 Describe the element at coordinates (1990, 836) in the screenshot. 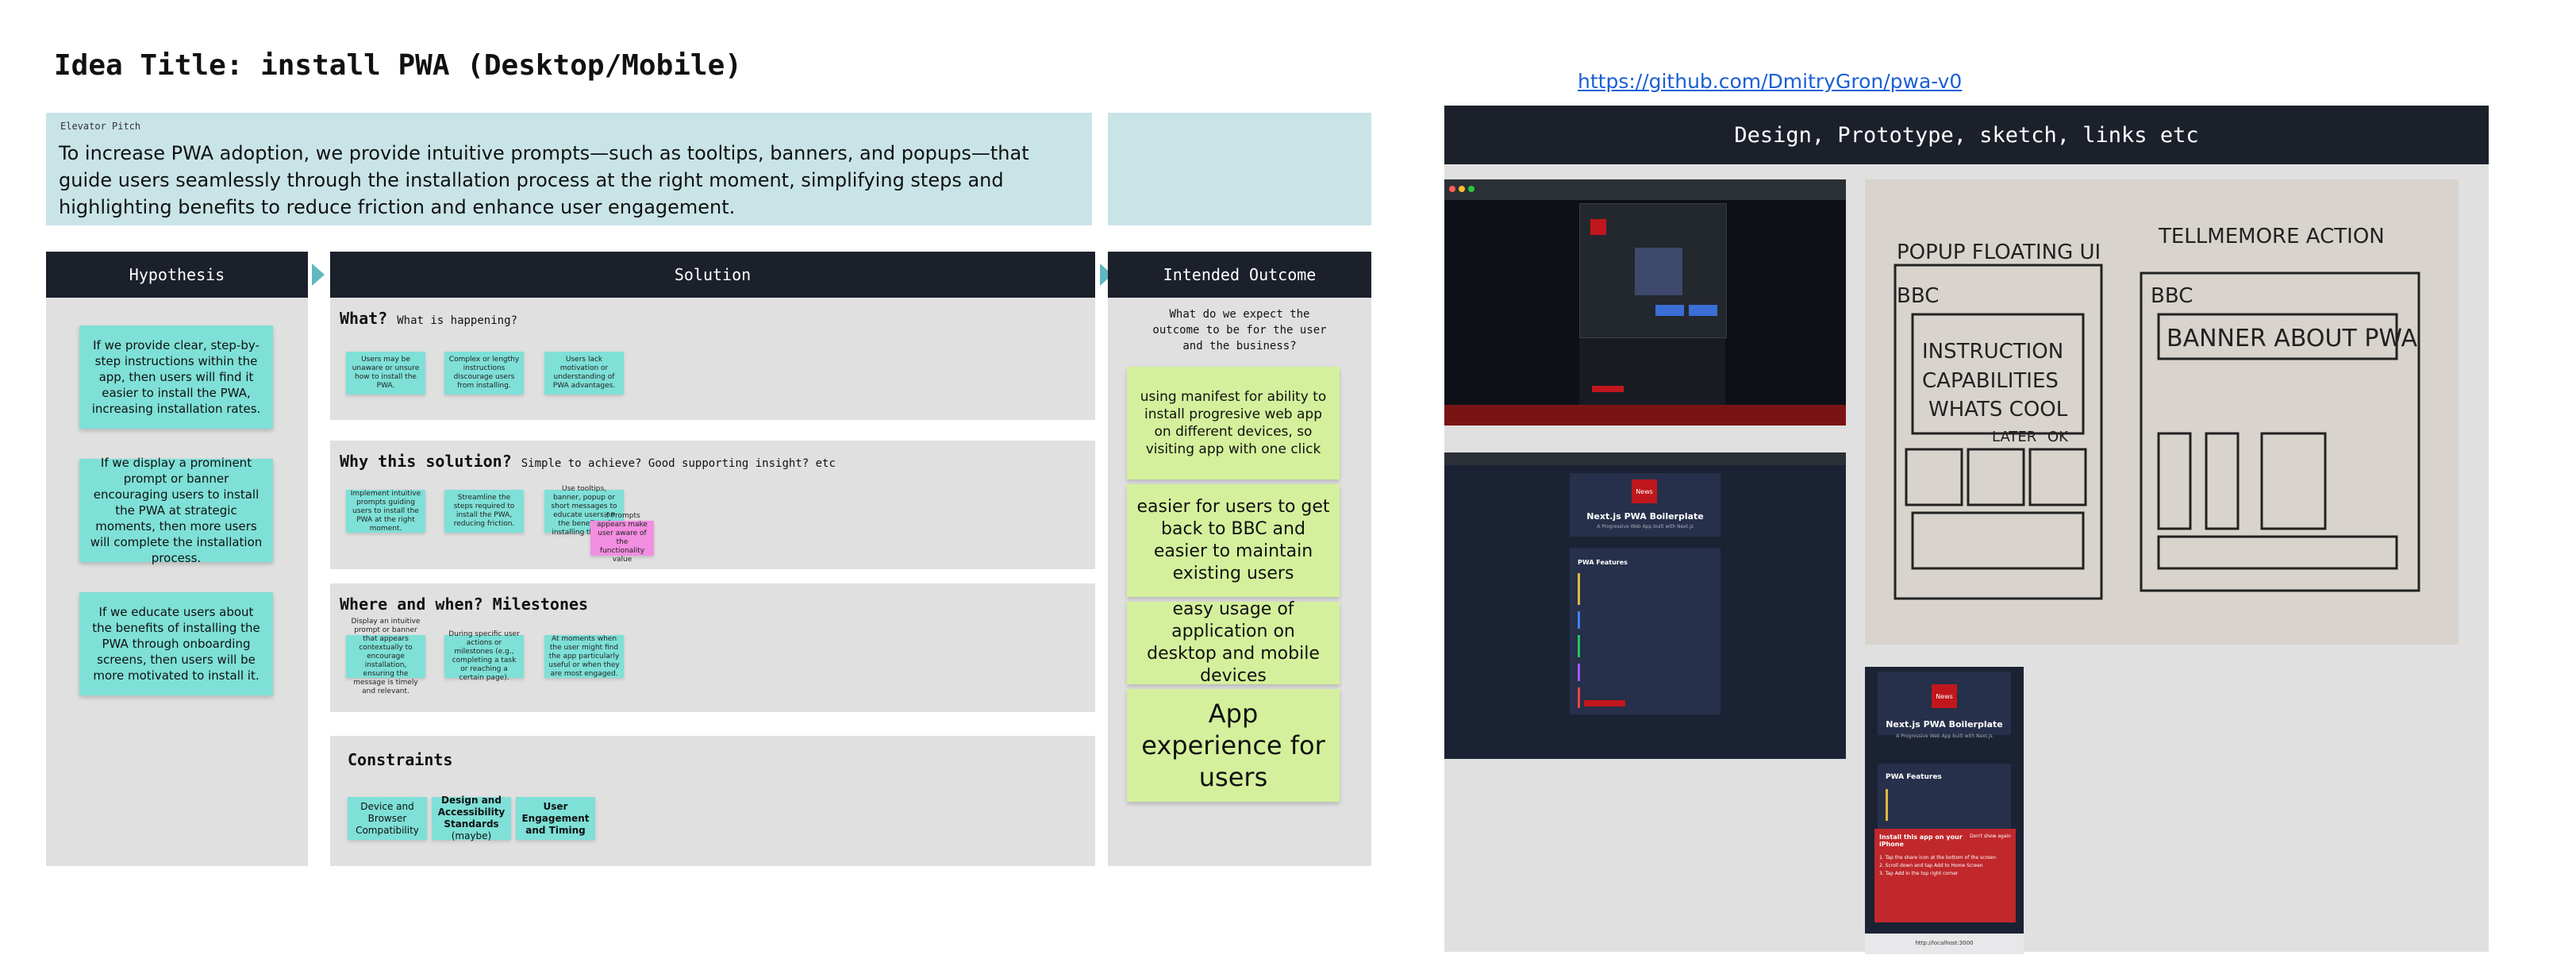

I see `ios-banner-dismiss: Don't show again` at that location.